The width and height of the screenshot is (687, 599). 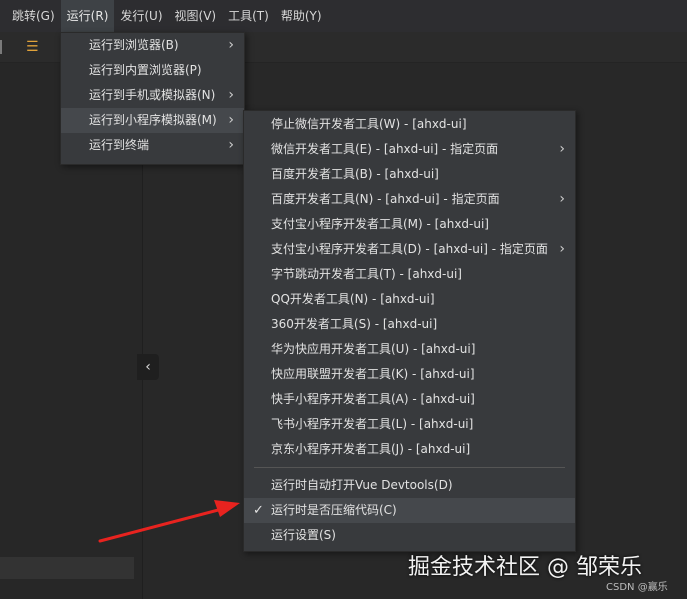 What do you see at coordinates (303, 535) in the screenshot?
I see `menu-item-label: 运行设置(S)` at bounding box center [303, 535].